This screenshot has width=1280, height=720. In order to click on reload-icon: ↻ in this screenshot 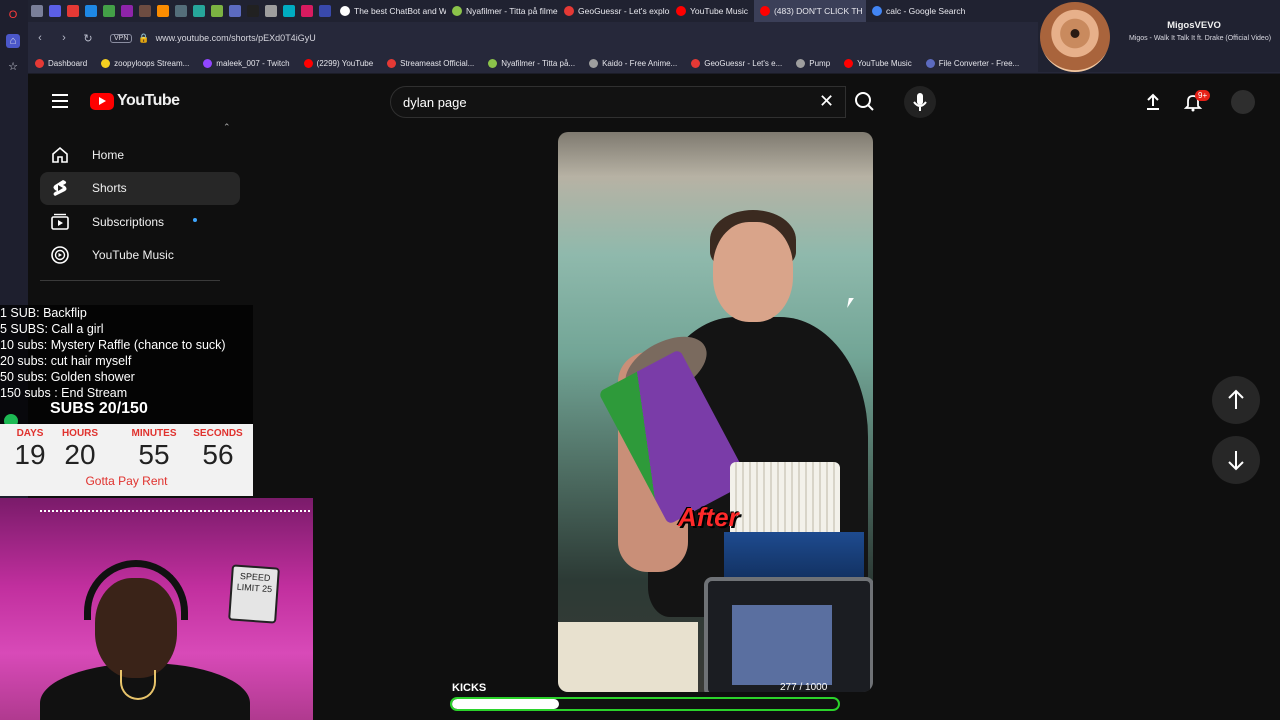, I will do `click(88, 38)`.